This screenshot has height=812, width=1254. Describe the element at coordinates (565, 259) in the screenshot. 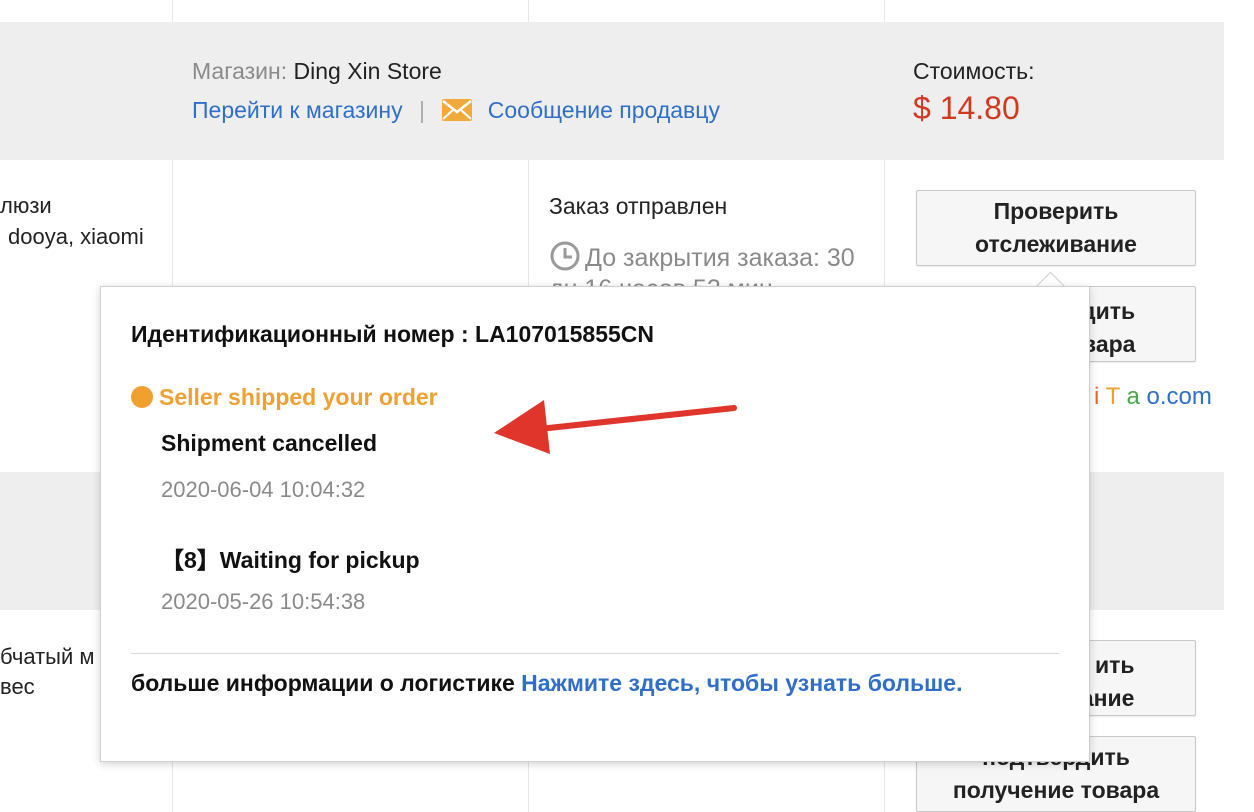

I see `clock-icon` at that location.